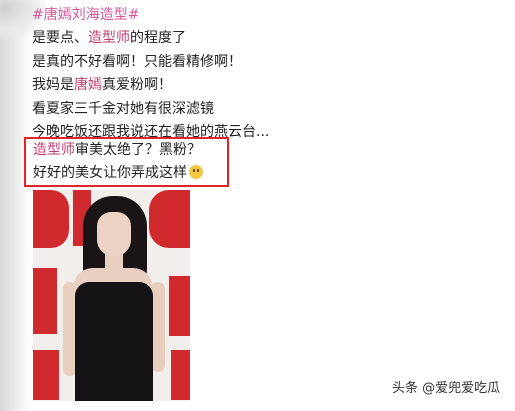 Image resolution: width=515 pixels, height=411 pixels. I want to click on backdrop-letter-e, so click(46, 375).